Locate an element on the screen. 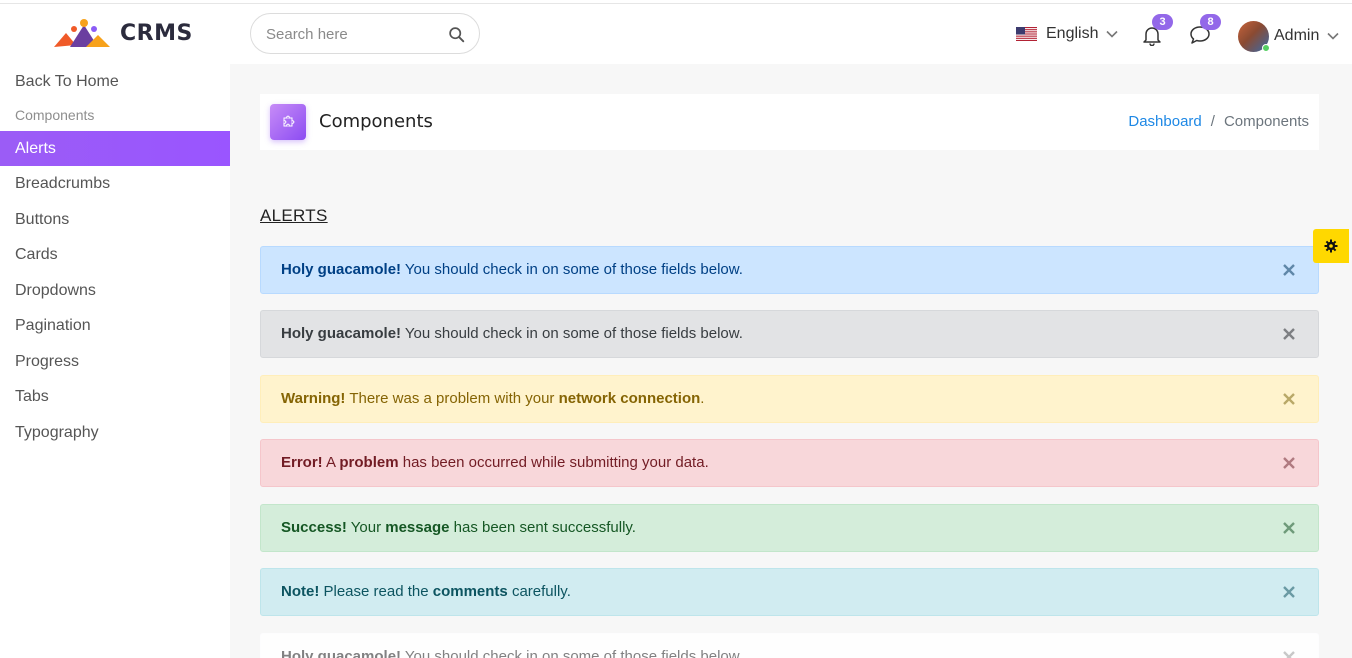  sidebar-item-tabs: Tabs is located at coordinates (115, 396).